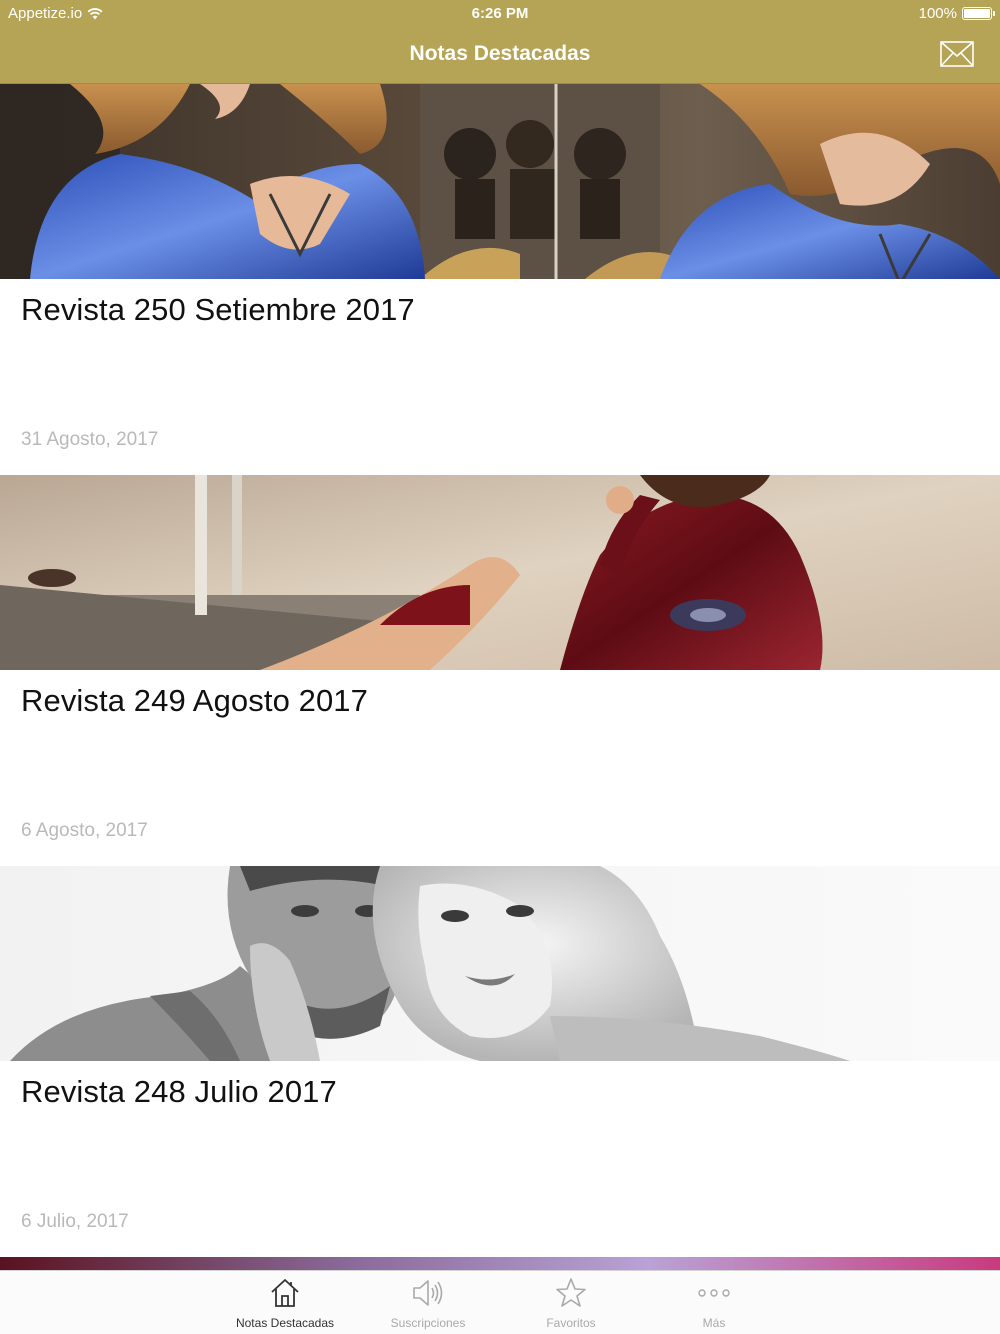 This screenshot has height=1334, width=1000. What do you see at coordinates (285, 1293) in the screenshot?
I see `home-icon` at bounding box center [285, 1293].